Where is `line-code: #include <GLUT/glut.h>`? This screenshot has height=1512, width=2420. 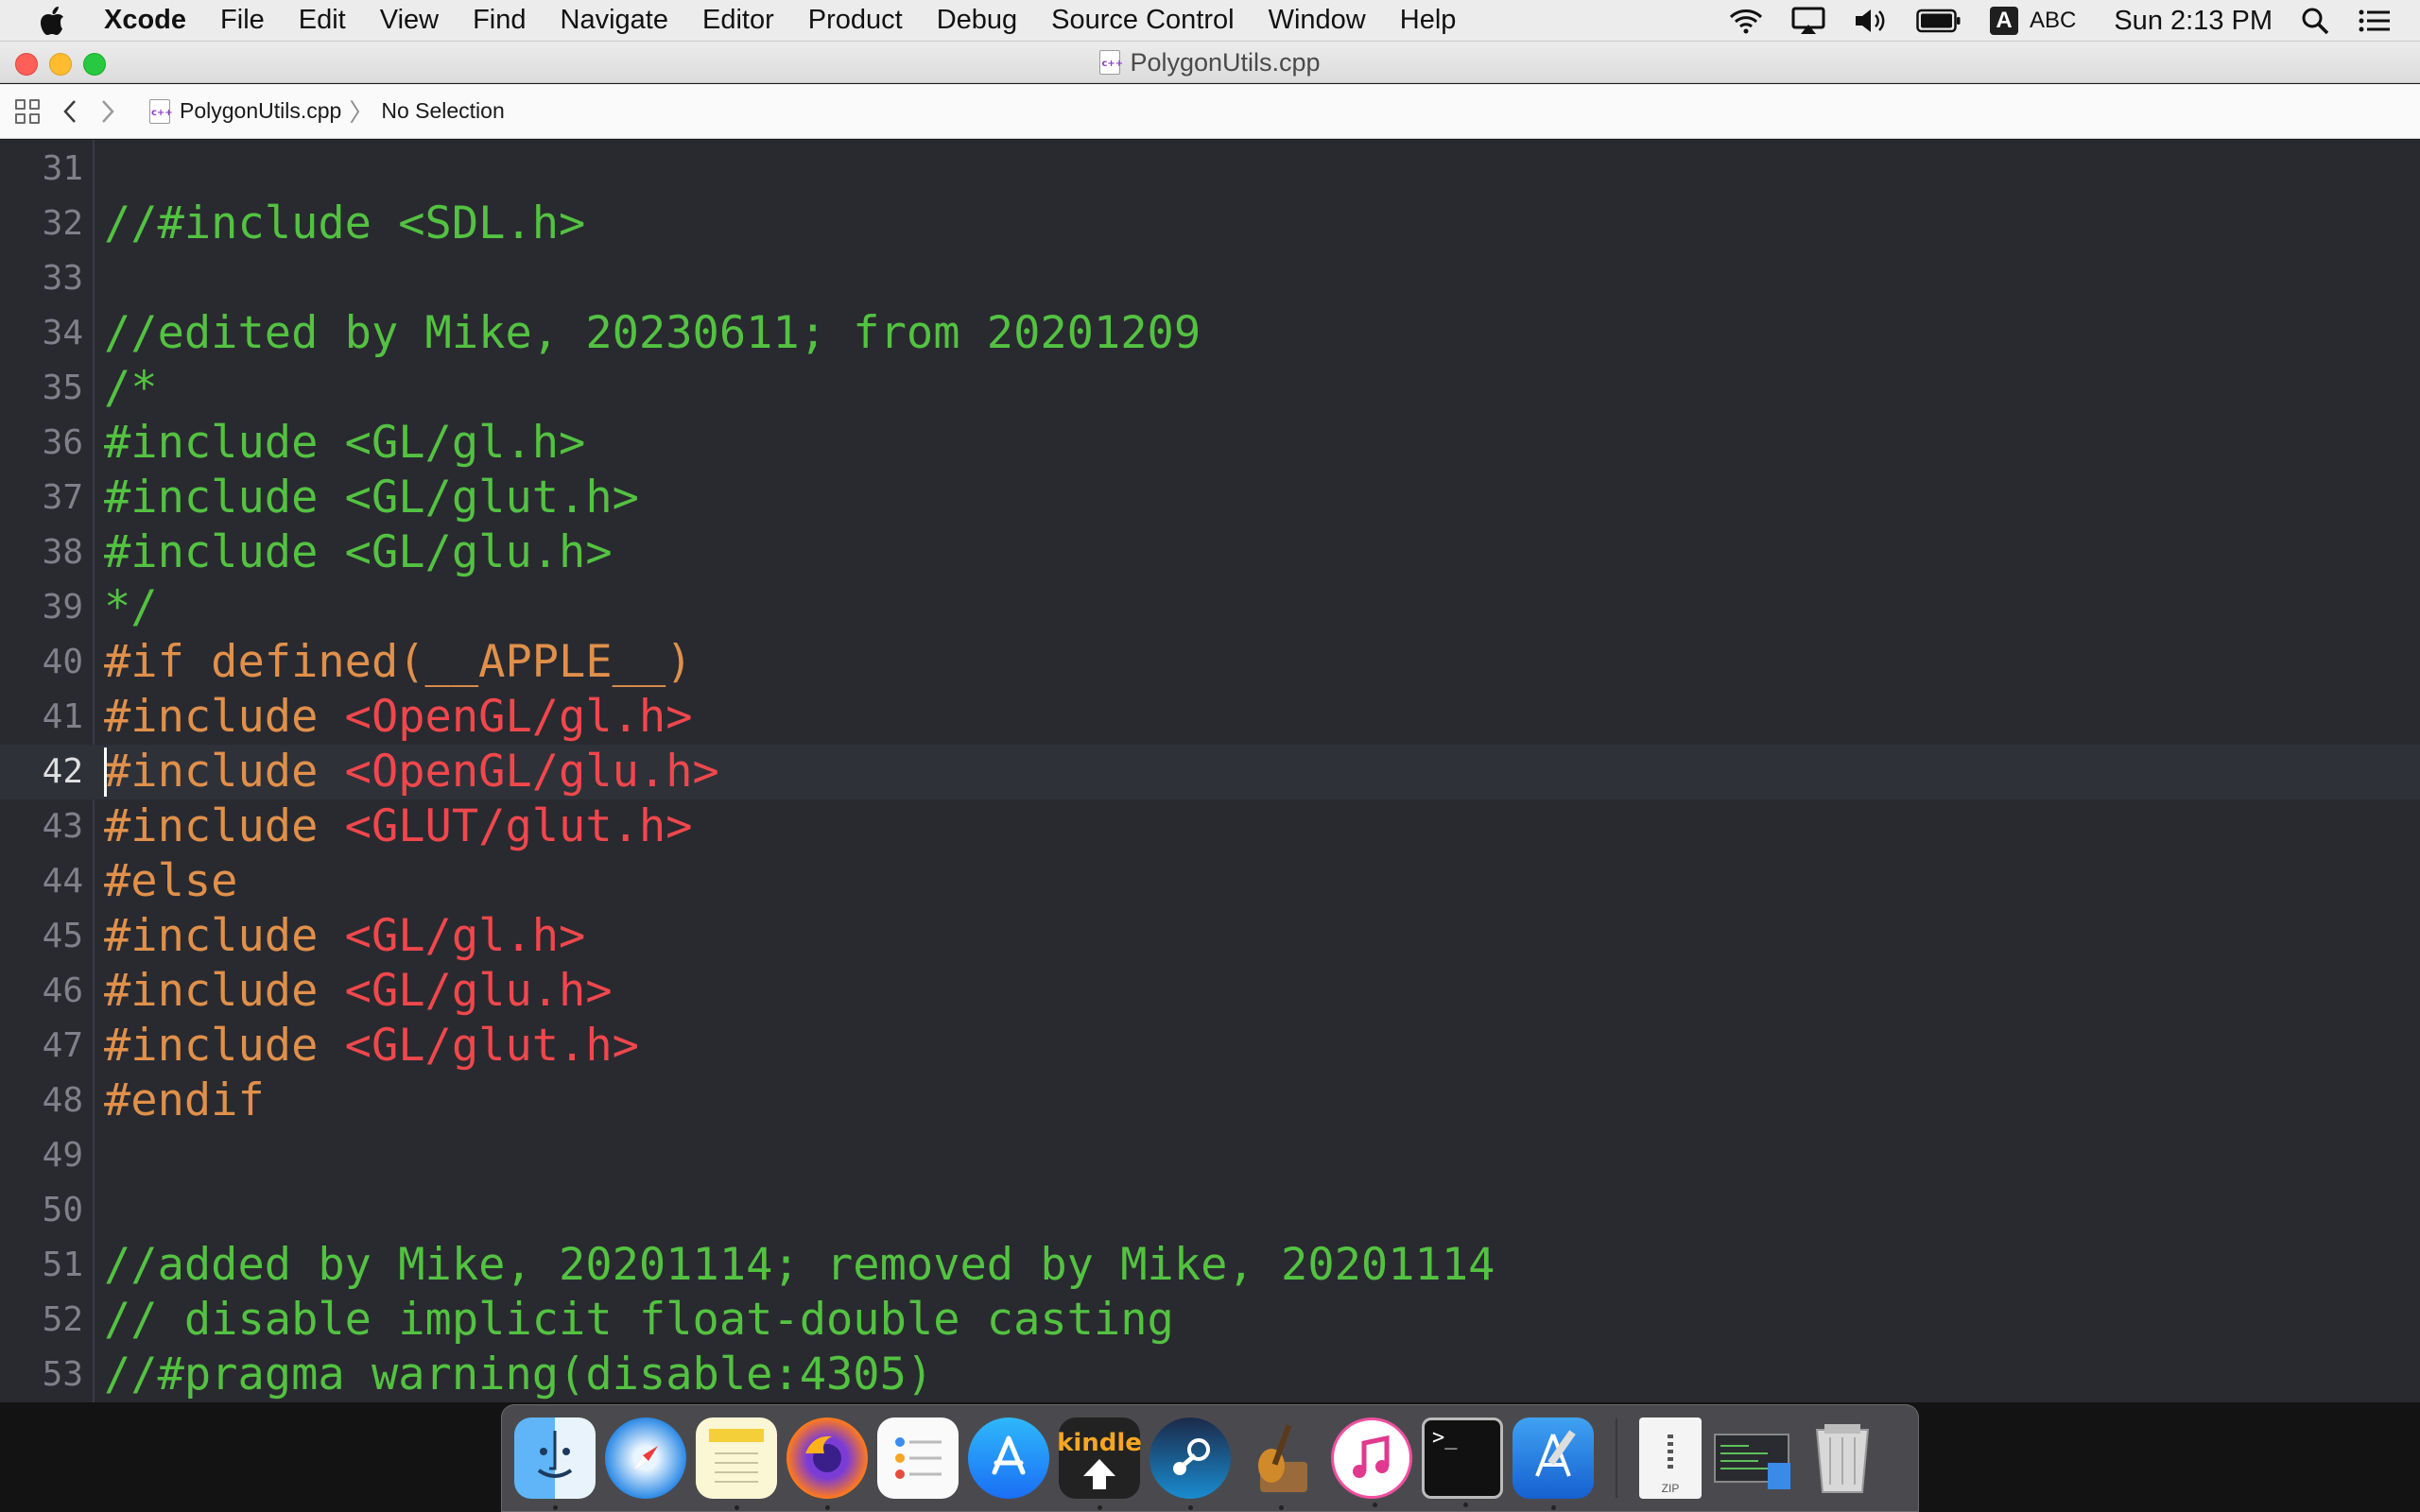 line-code: #include <GLUT/glut.h> is located at coordinates (398, 826).